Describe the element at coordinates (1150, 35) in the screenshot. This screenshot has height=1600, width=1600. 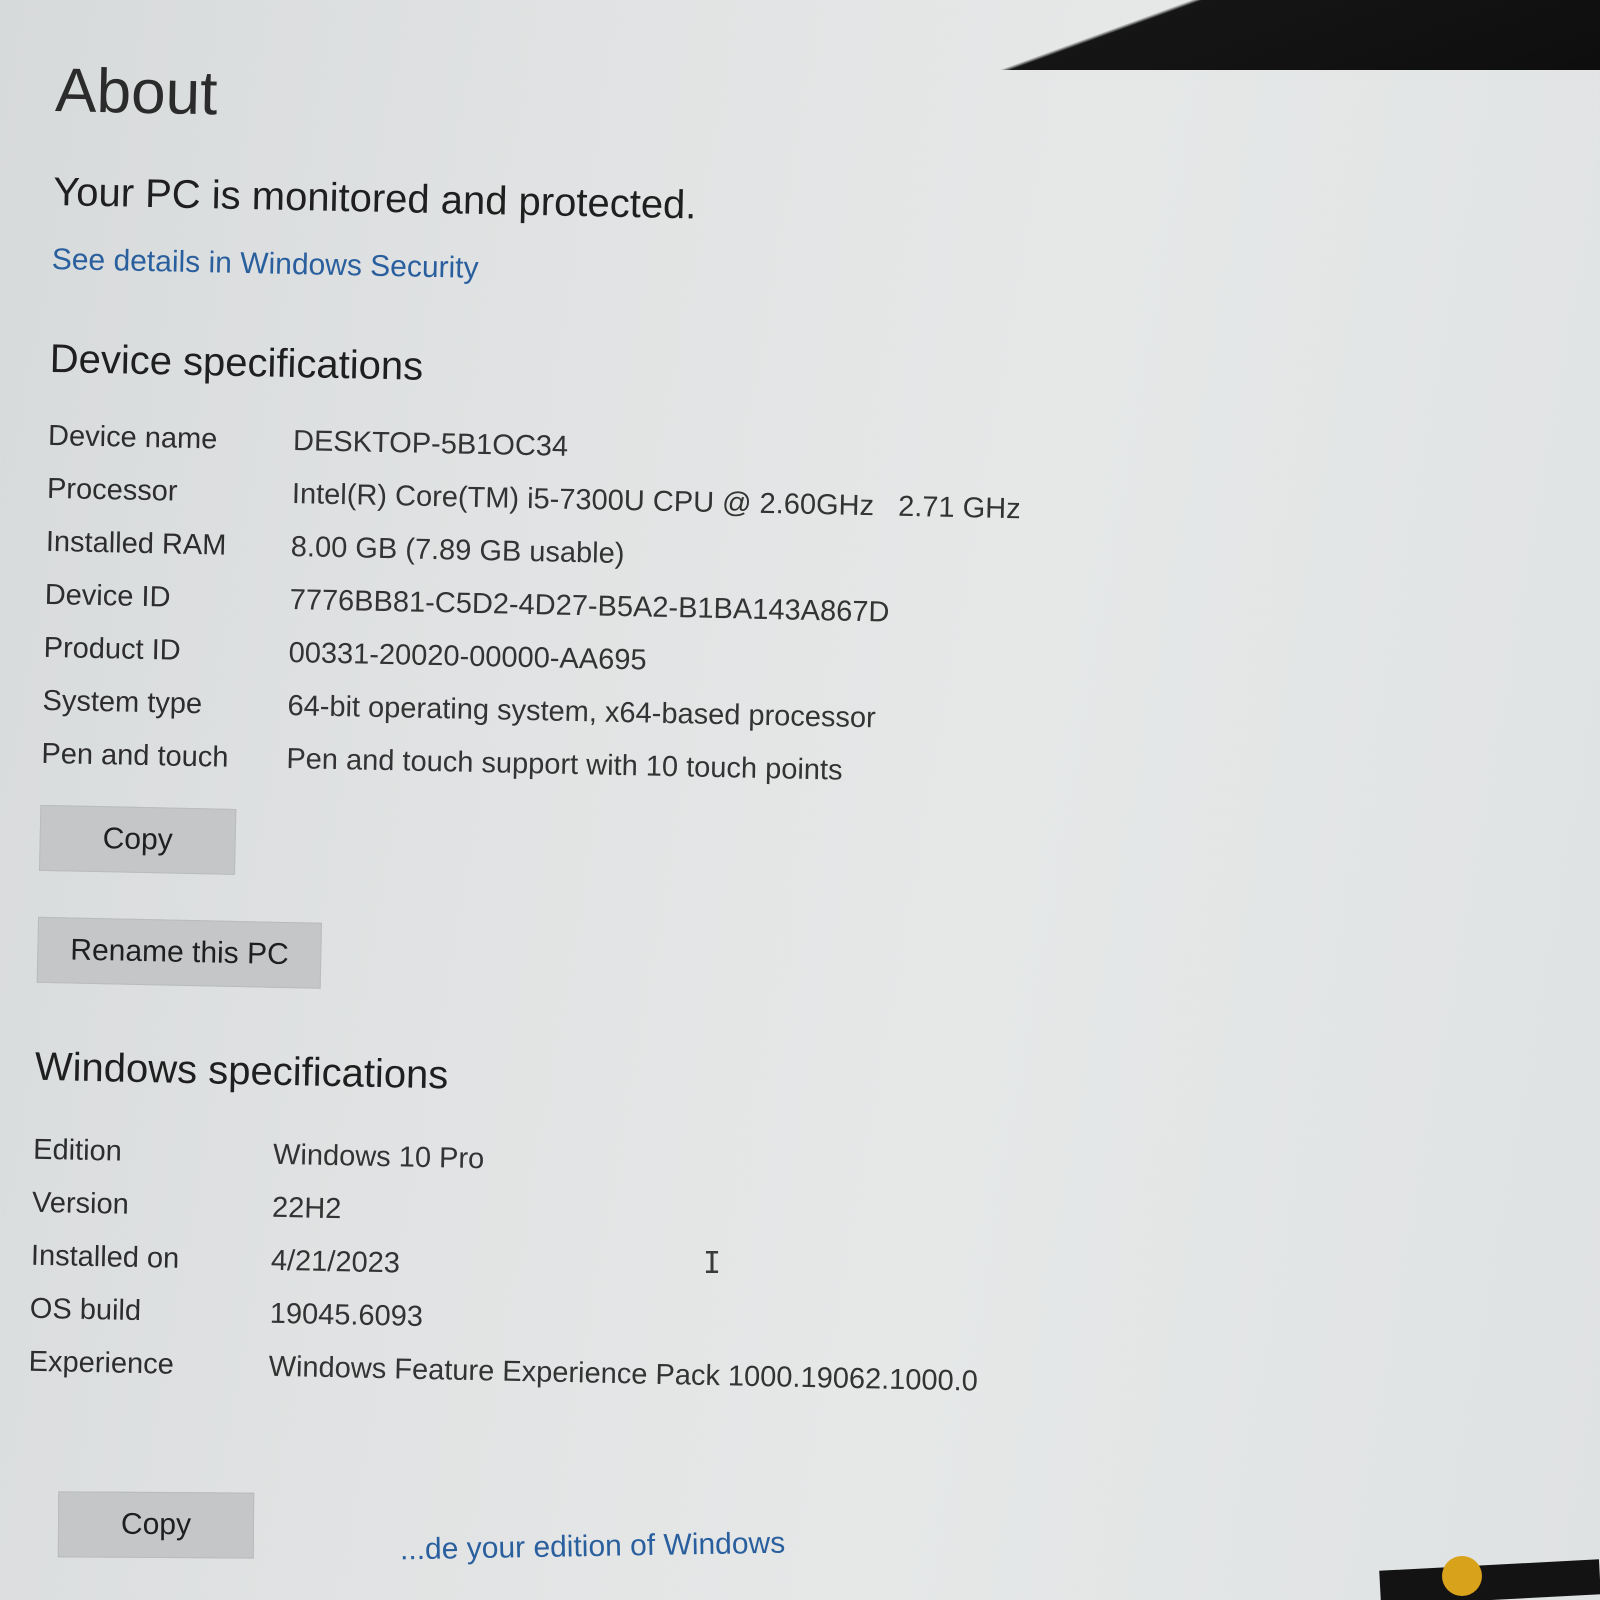
I see `monitor-bezel` at that location.